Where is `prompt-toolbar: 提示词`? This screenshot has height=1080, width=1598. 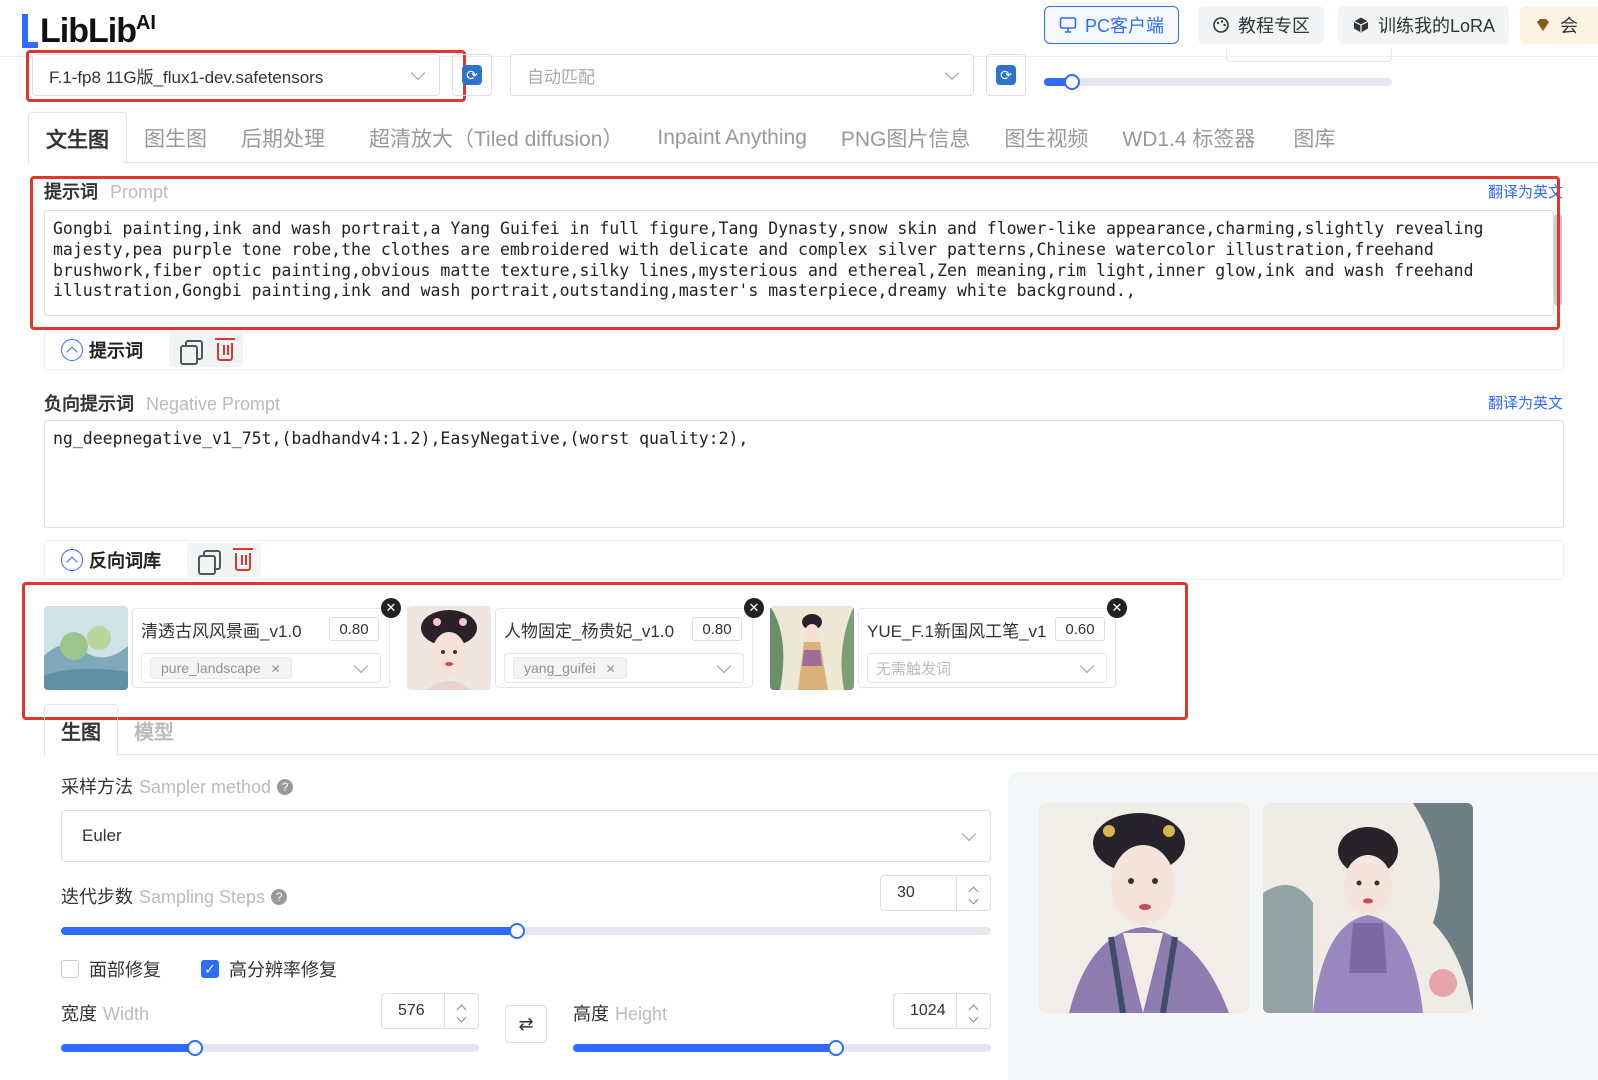 prompt-toolbar: 提示词 is located at coordinates (804, 350).